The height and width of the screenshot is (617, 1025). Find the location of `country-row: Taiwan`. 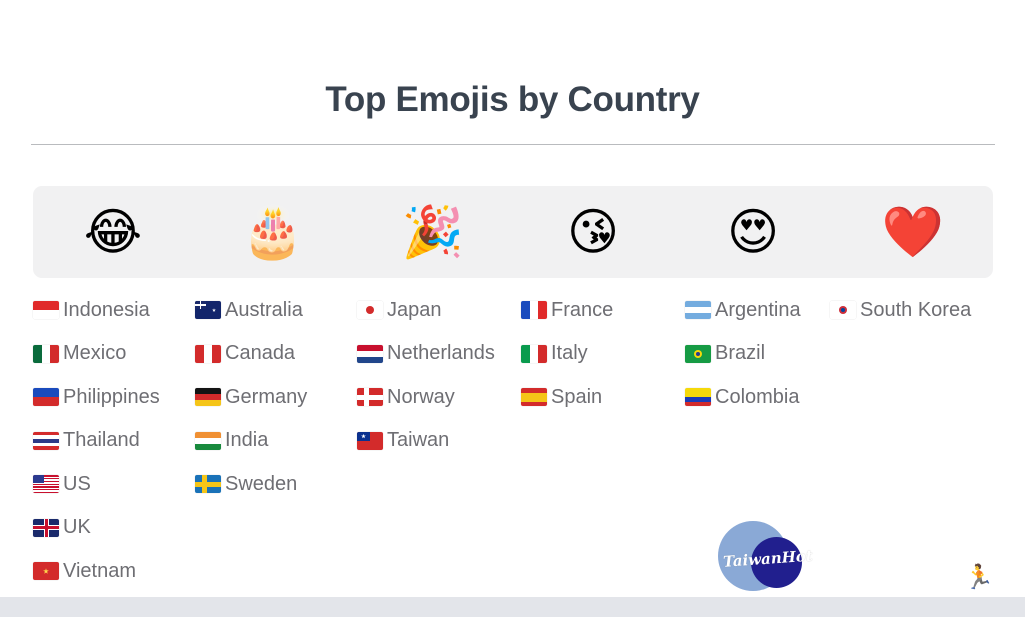

country-row: Taiwan is located at coordinates (439, 441).